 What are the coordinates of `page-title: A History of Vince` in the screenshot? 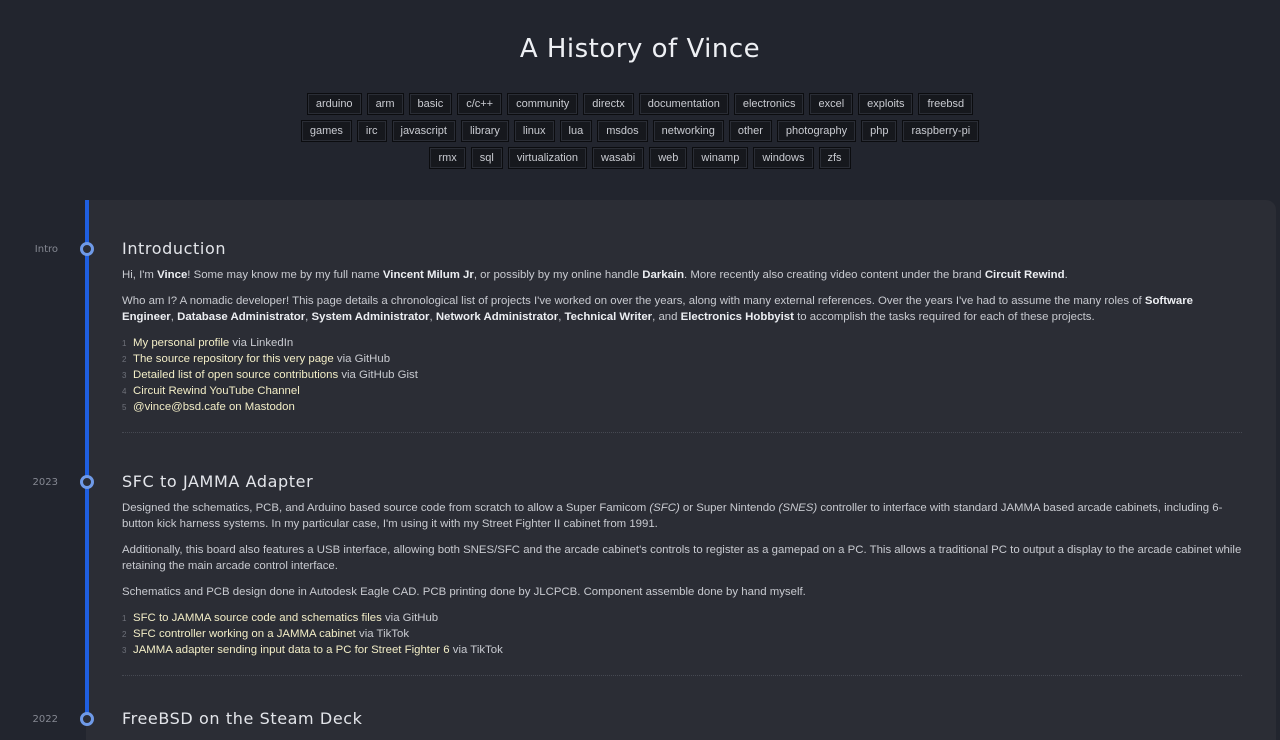 It's located at (640, 49).